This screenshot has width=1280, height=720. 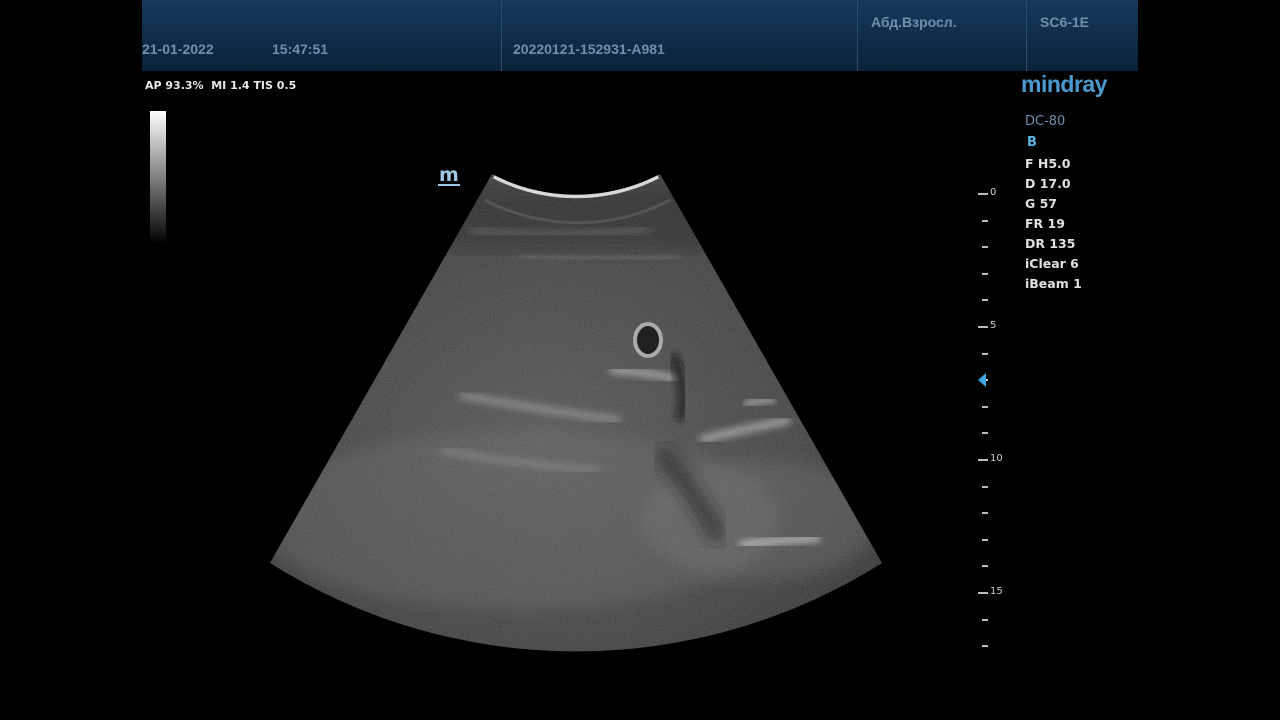 I want to click on param-iclear: iClear 6, so click(x=1052, y=263).